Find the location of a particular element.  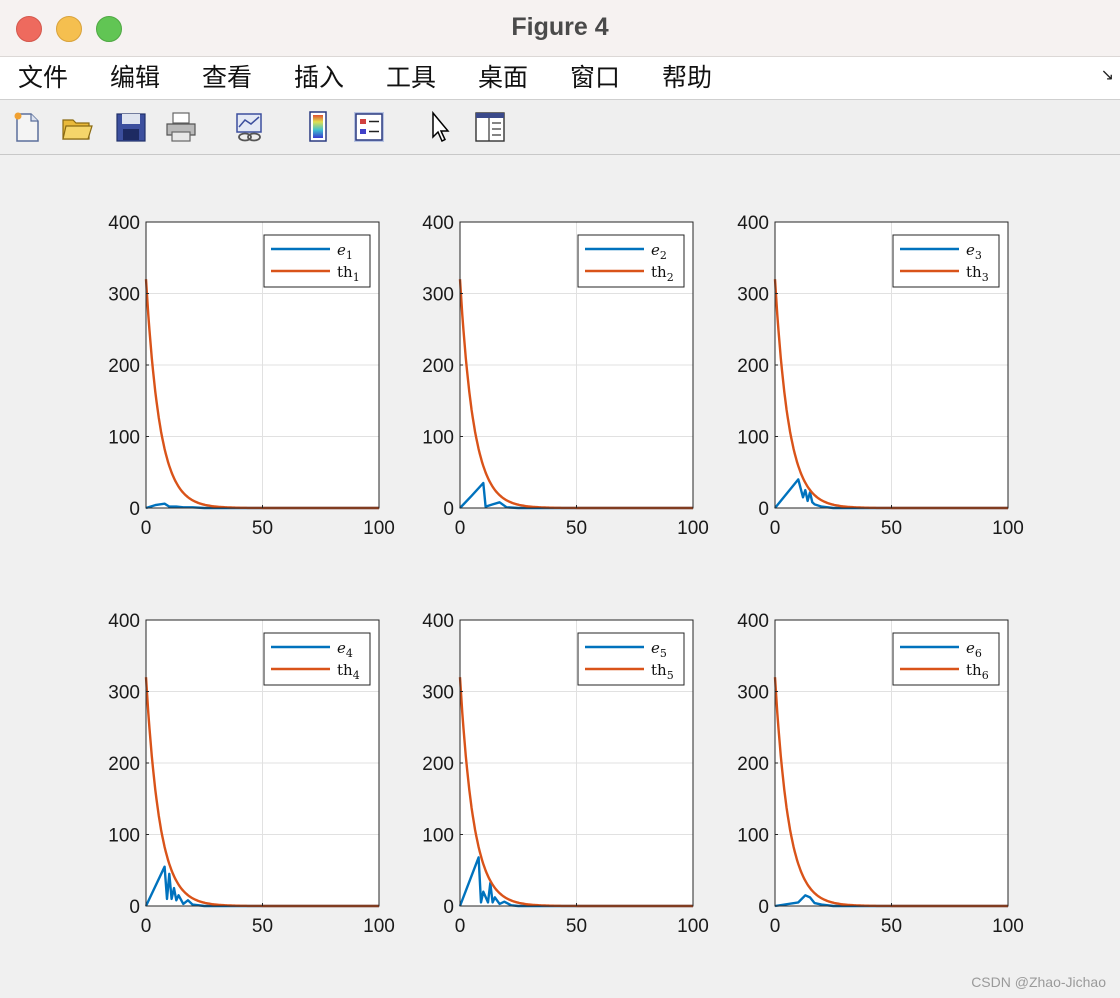

subplot-3: 0 50 100 0 100 200 300 400 e3th3 is located at coordinates (880, 376).